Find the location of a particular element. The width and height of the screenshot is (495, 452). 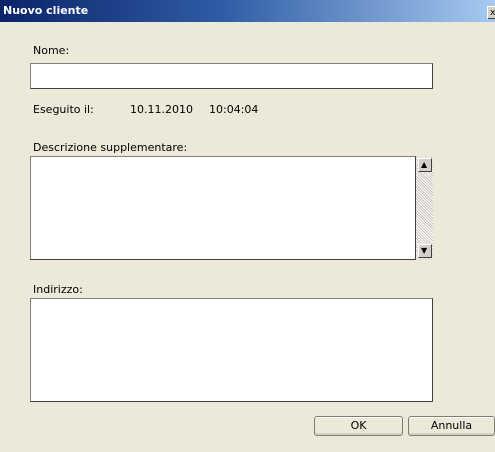

executed-date: 10.11.2010 is located at coordinates (161, 109).